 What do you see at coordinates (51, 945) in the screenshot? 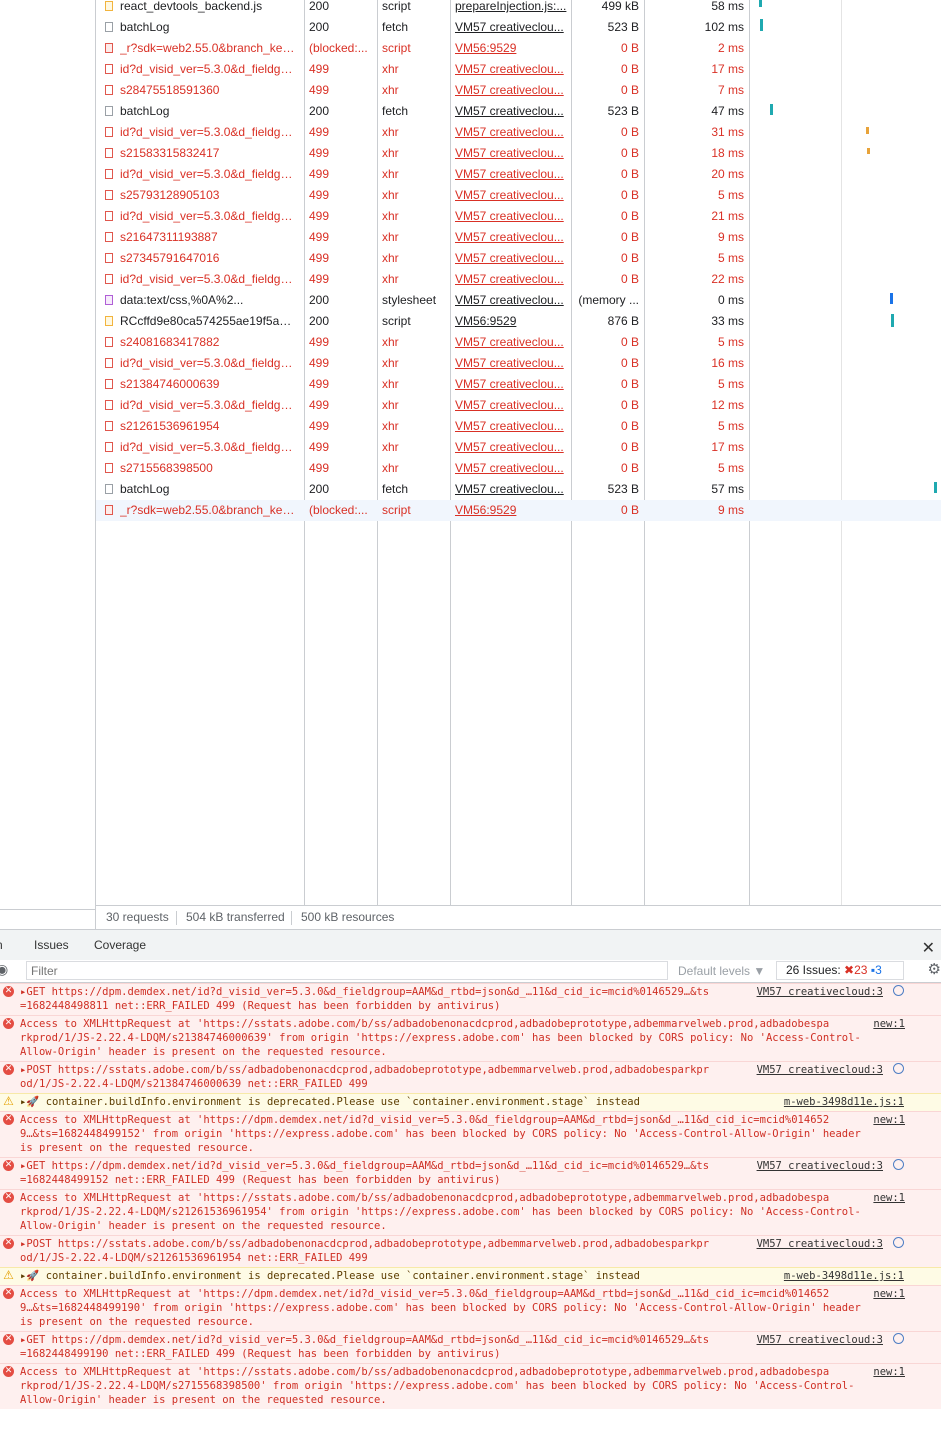
I see `tab-issues: Issues` at bounding box center [51, 945].